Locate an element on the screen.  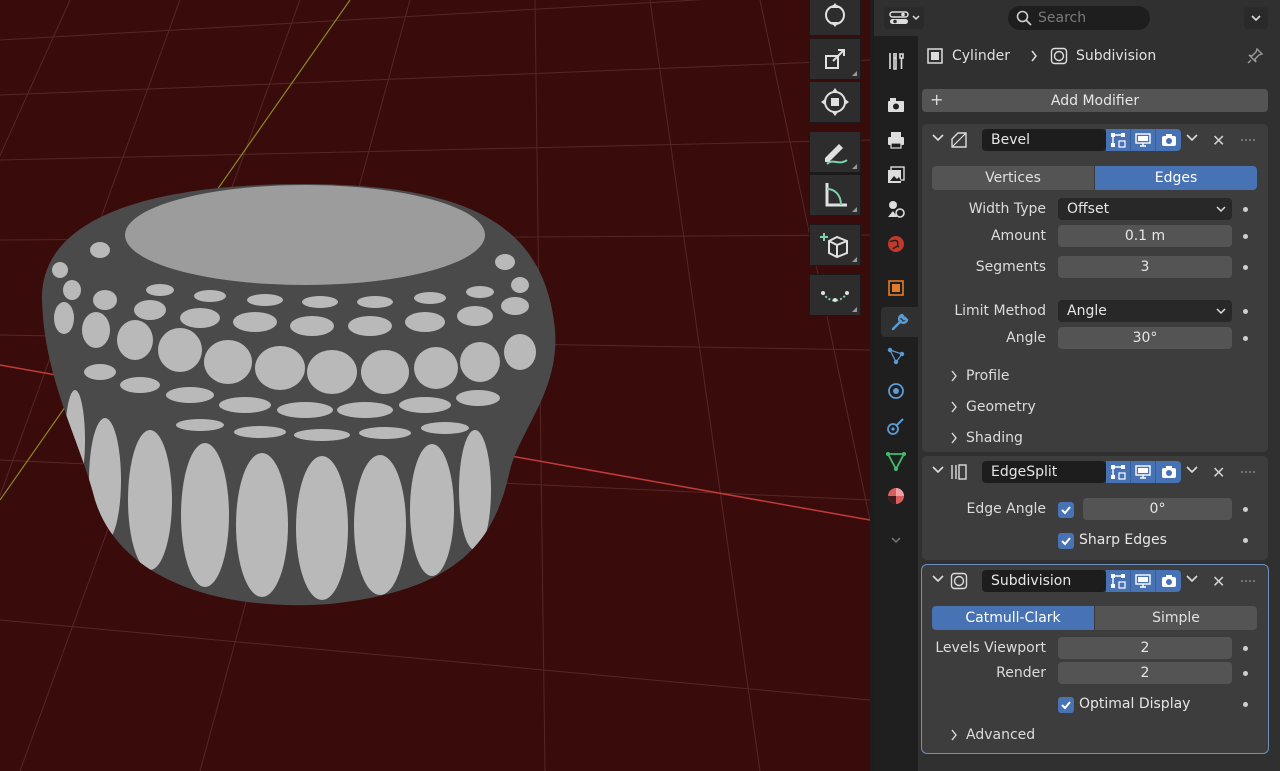
tab-output is located at coordinates (896, 140).